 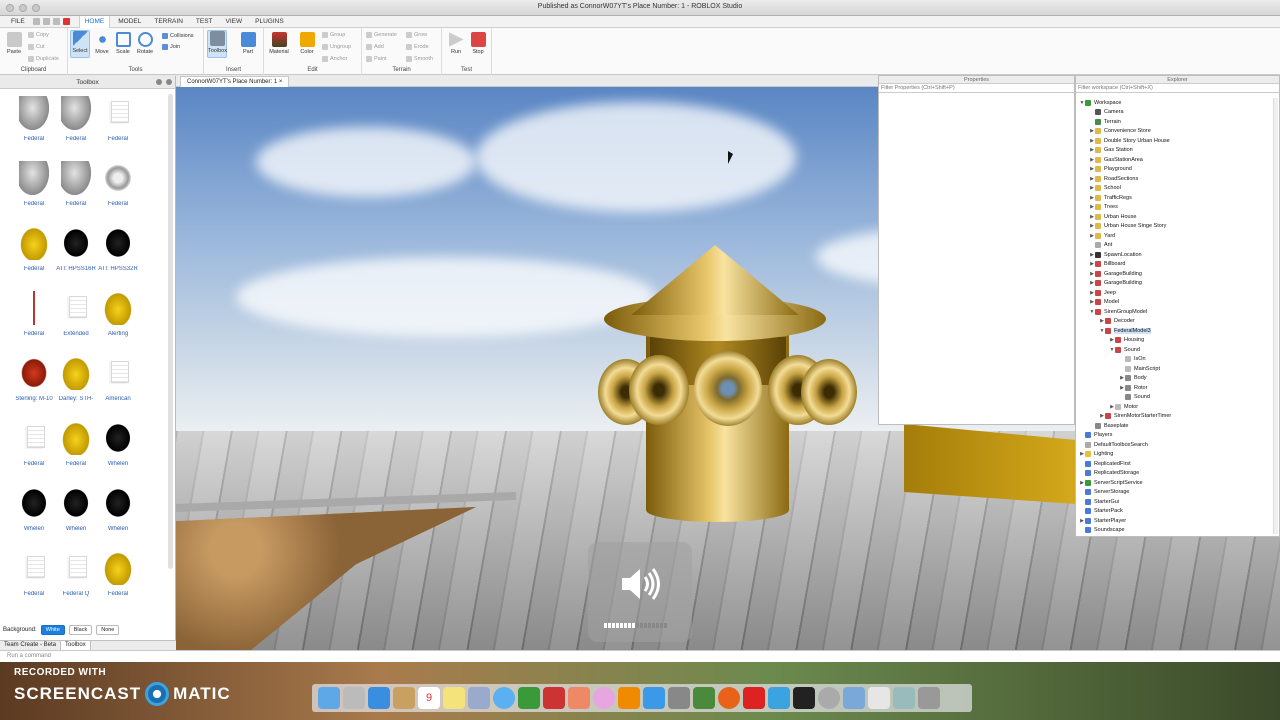 What do you see at coordinates (1176, 227) in the screenshot?
I see `explorer-node: ▶ Urban House Singe Story` at bounding box center [1176, 227].